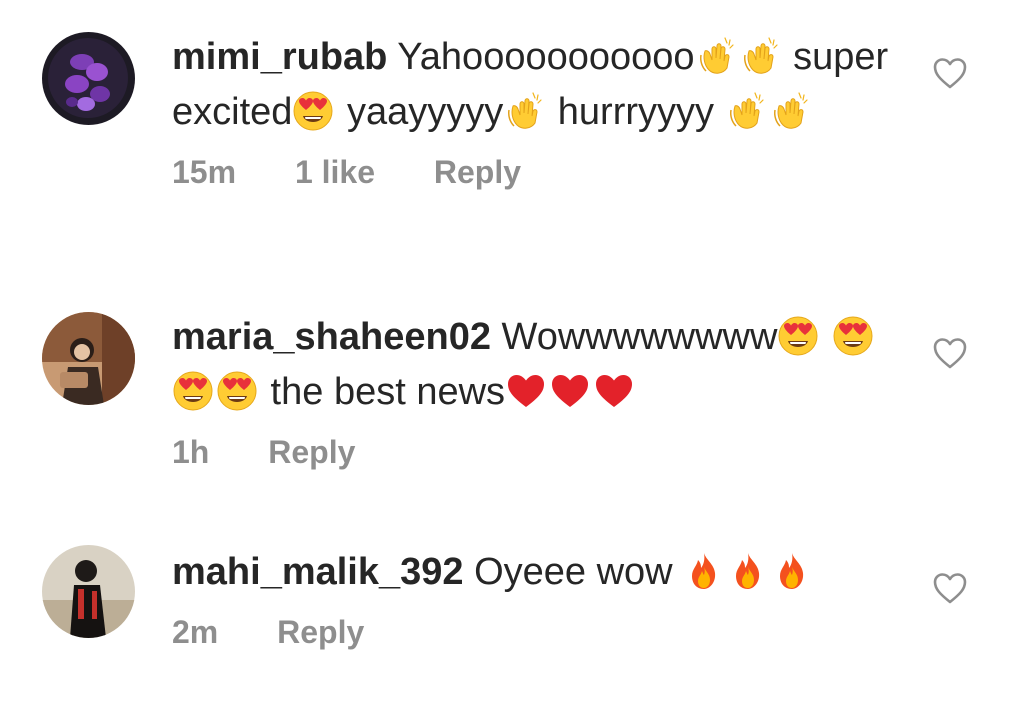 The width and height of the screenshot is (1024, 701). Describe the element at coordinates (579, 572) in the screenshot. I see `comment-text-segment: Oyeee wow` at that location.